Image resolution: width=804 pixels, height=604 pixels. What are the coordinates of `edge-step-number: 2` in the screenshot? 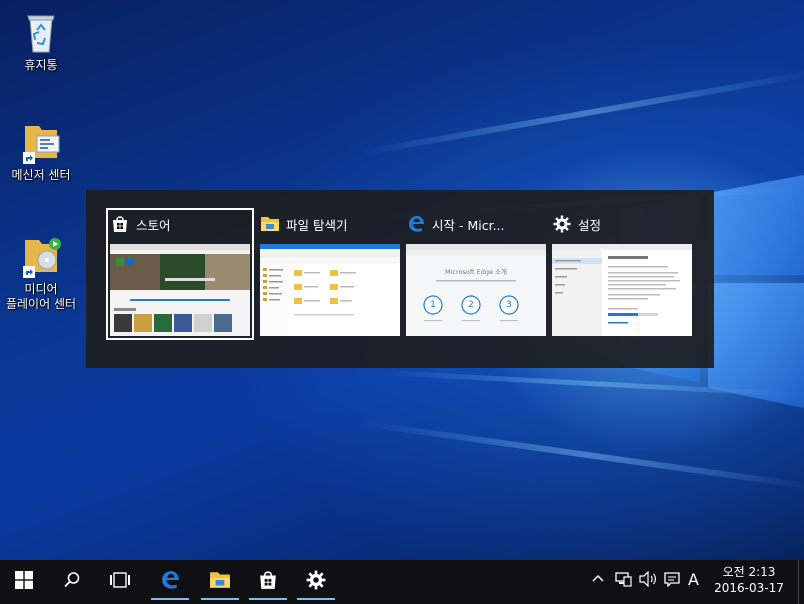 It's located at (471, 305).